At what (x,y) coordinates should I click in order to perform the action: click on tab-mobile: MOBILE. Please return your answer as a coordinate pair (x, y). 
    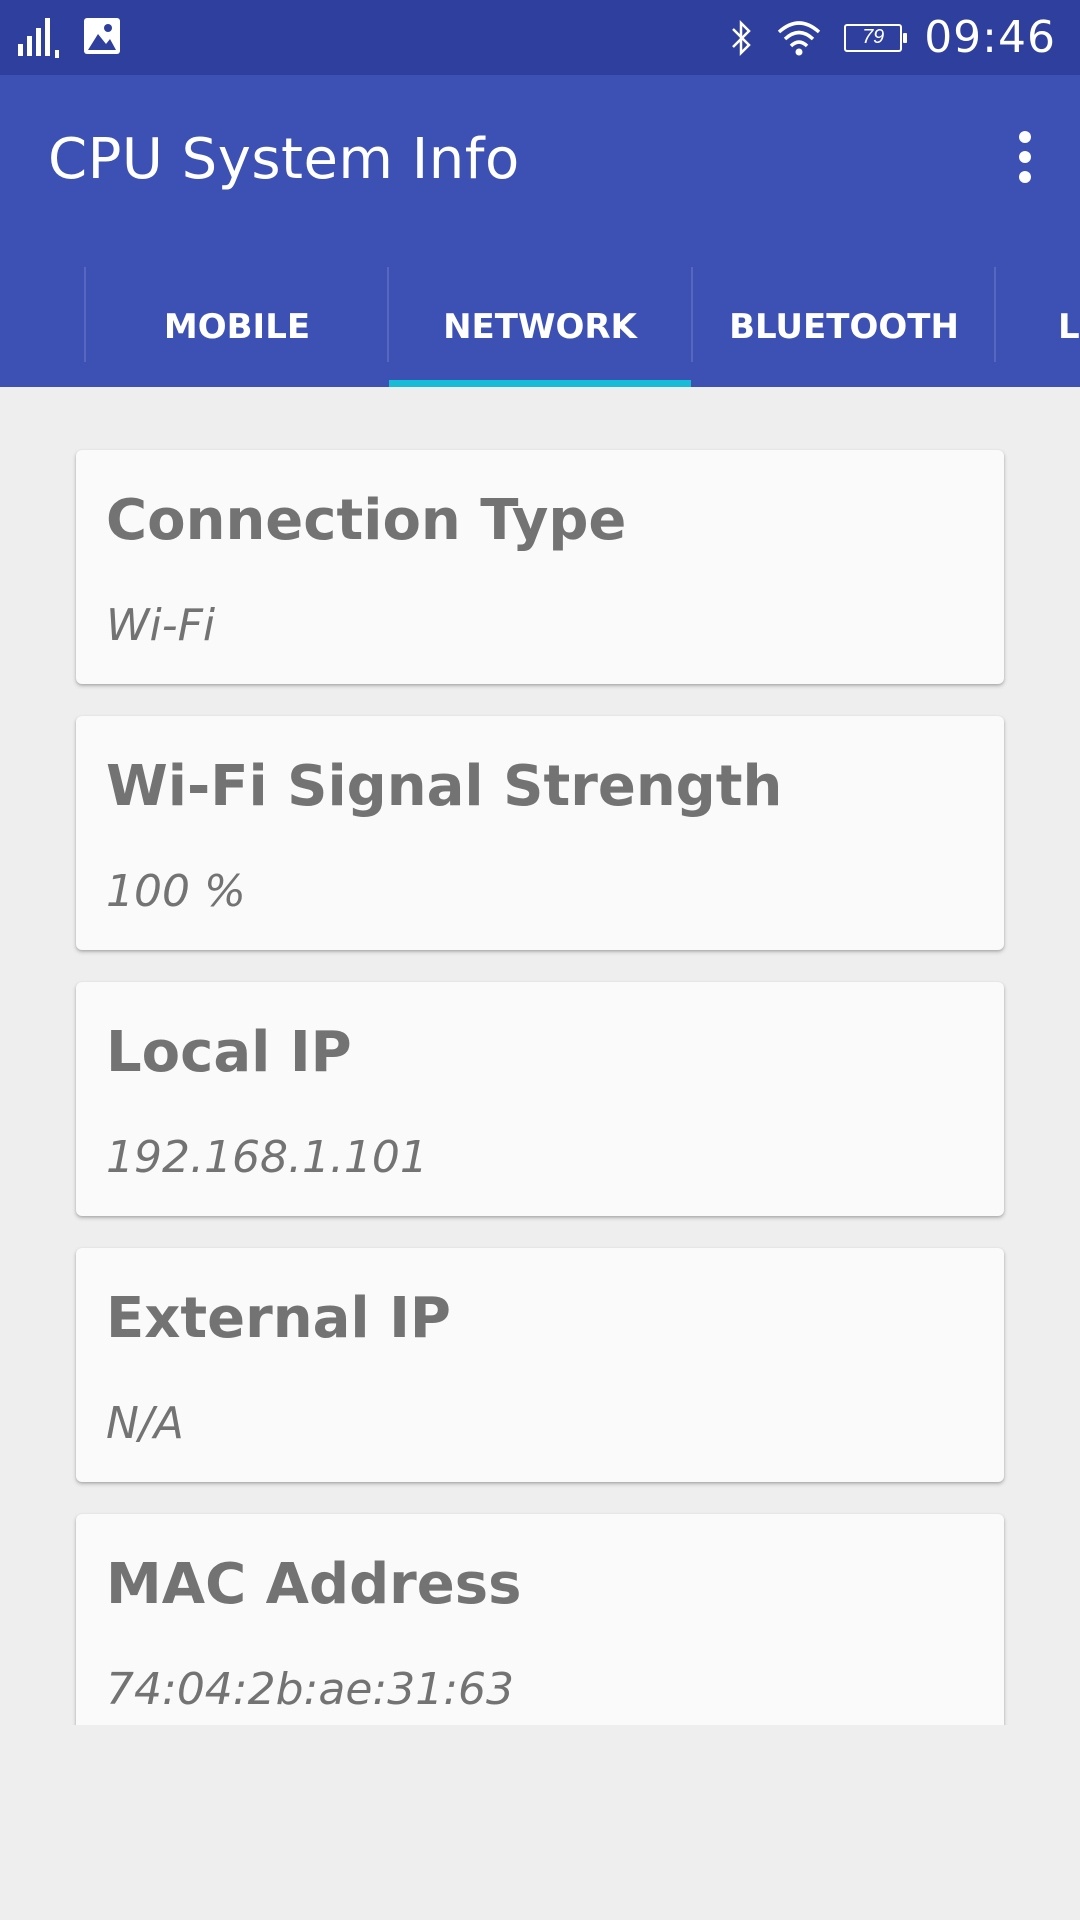
    Looking at the image, I should click on (237, 327).